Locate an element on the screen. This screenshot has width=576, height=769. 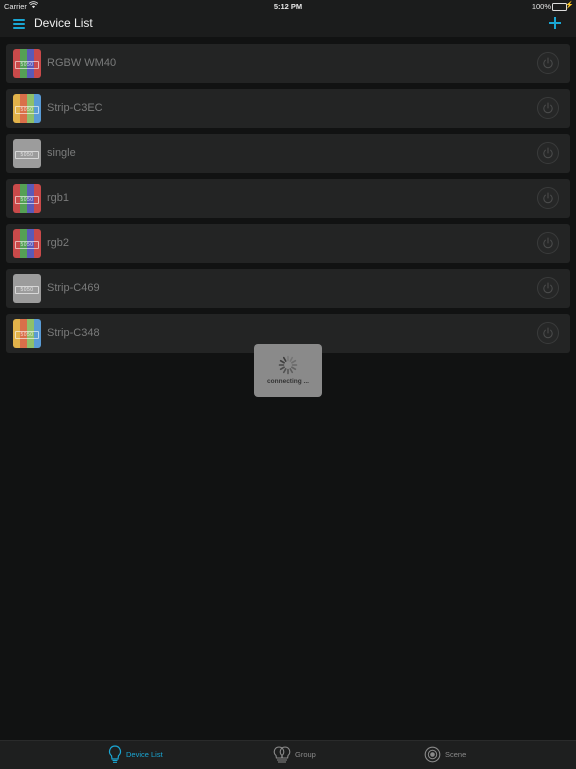
tab-device-list: Device List is located at coordinates (143, 755).